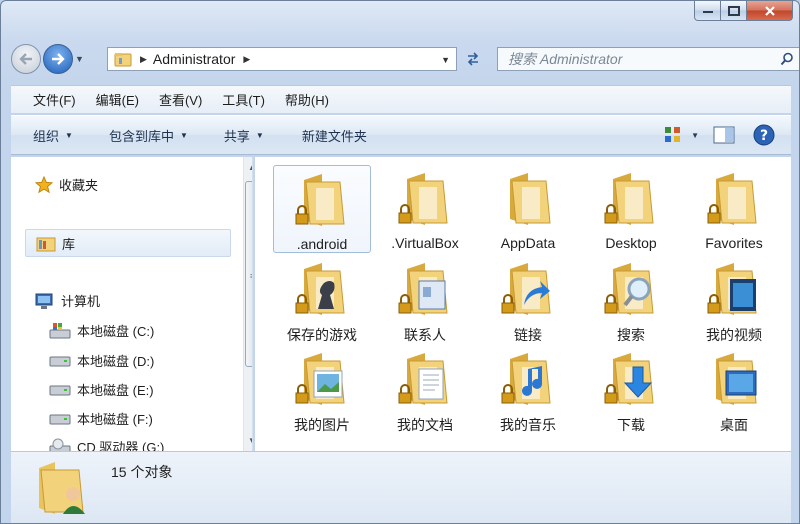  I want to click on menu-tools: 工具(T), so click(243, 99).